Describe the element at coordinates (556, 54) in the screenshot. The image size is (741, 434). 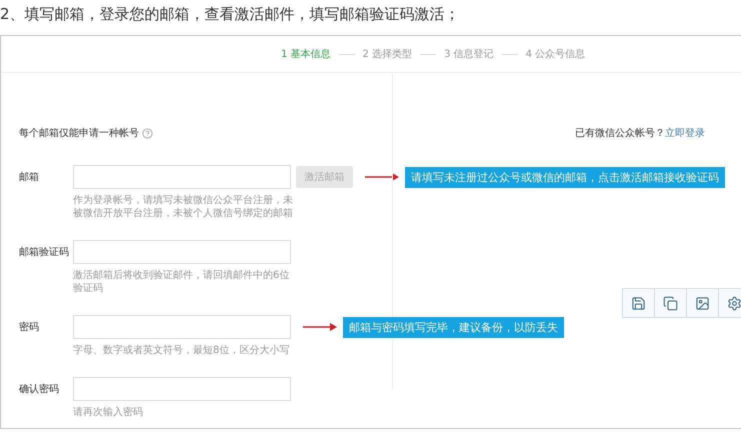
I see `step-label: 4 公众号信息` at that location.